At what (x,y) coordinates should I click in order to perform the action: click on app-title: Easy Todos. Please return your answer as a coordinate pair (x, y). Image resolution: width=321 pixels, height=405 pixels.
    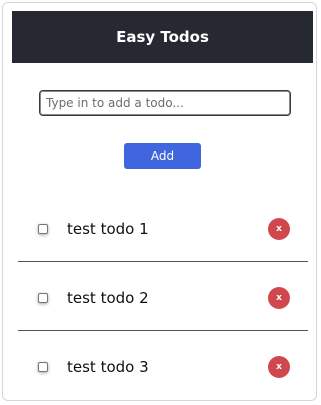
    Looking at the image, I should click on (162, 37).